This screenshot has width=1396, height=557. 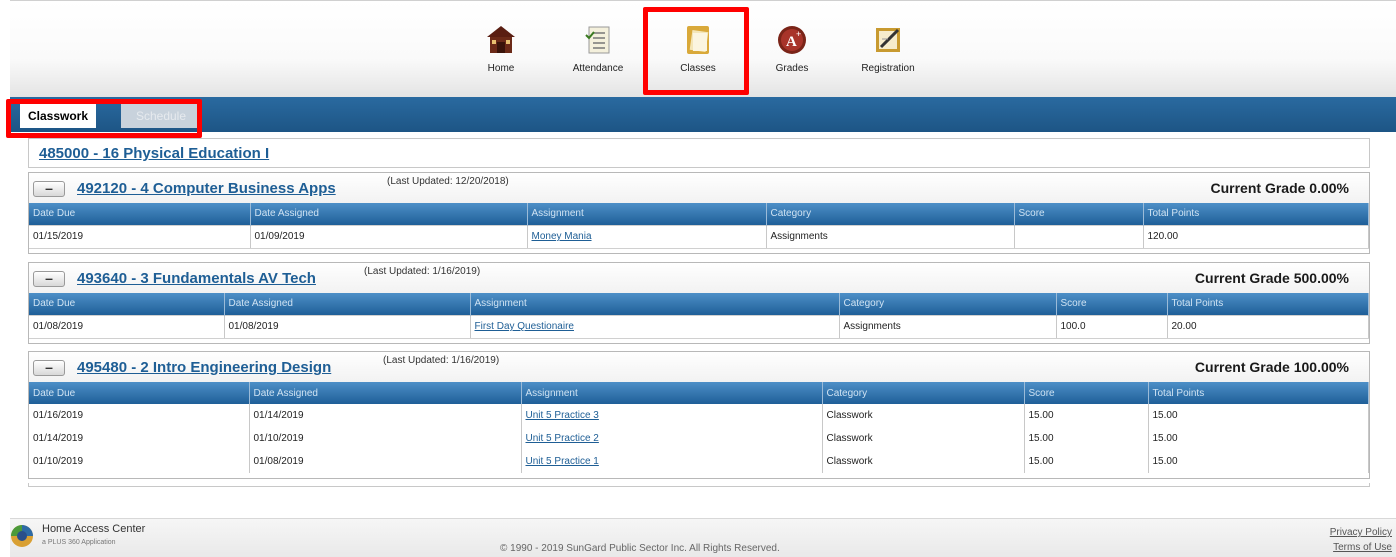 I want to click on cell-date-due: 01/16/2019, so click(x=139, y=415).